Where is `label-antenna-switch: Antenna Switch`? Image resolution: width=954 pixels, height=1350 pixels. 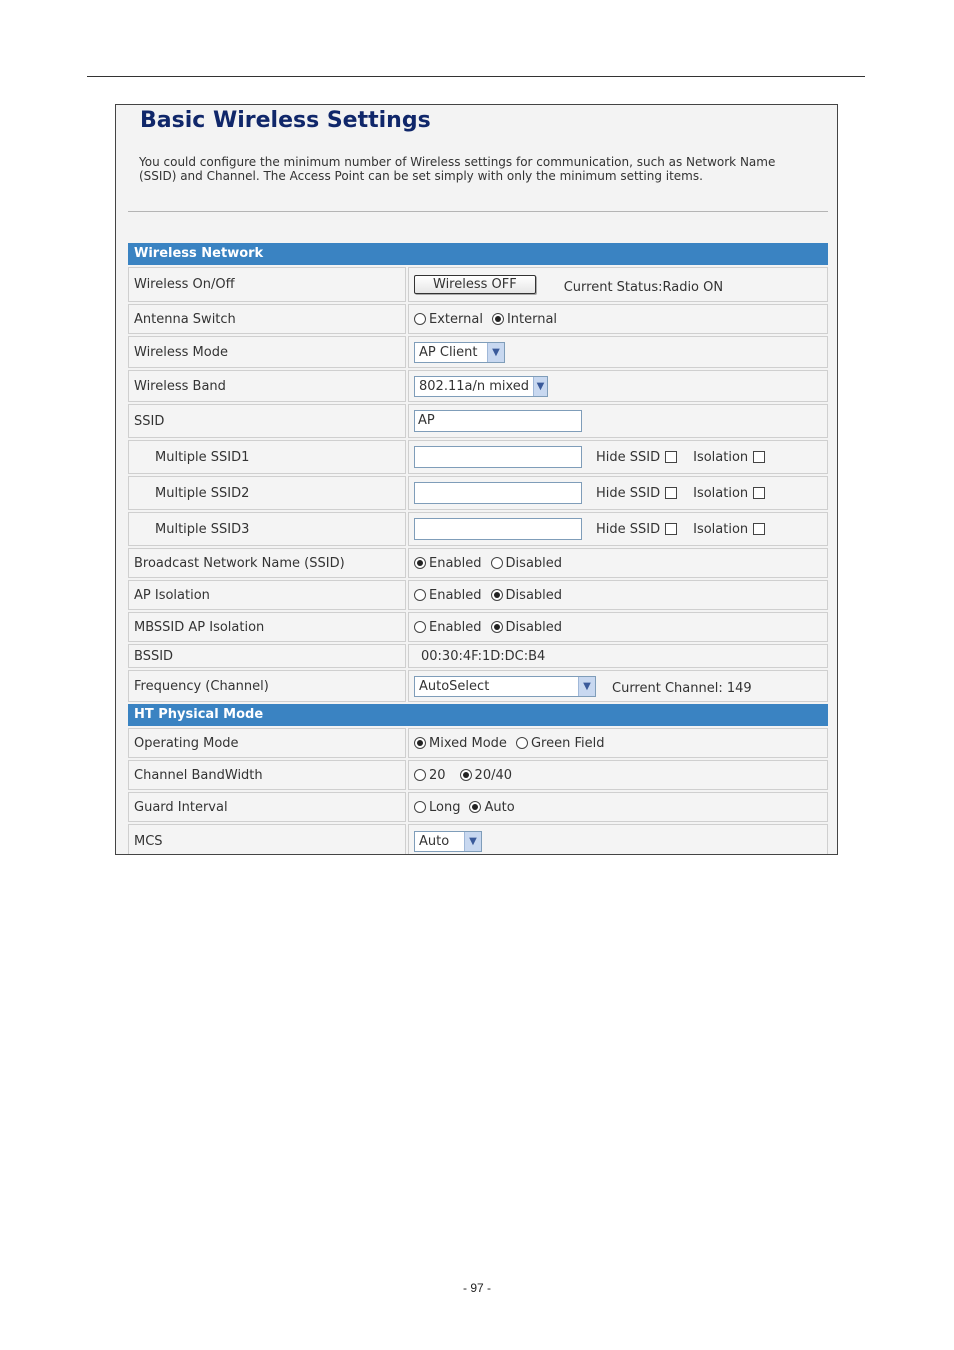 label-antenna-switch: Antenna Switch is located at coordinates (267, 319).